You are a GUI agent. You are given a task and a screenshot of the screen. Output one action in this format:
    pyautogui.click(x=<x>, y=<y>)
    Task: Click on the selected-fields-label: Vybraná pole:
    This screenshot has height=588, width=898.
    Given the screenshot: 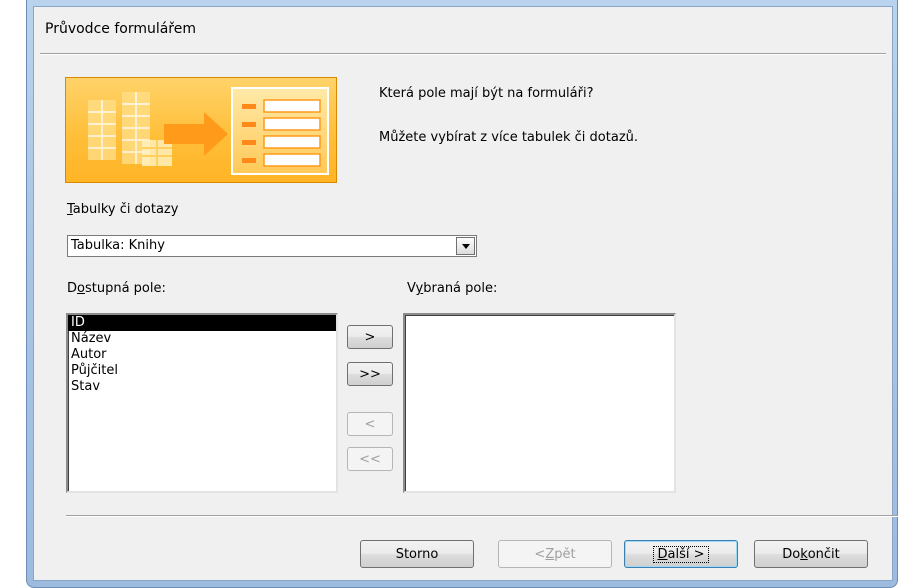 What is the action you would take?
    pyautogui.click(x=452, y=288)
    